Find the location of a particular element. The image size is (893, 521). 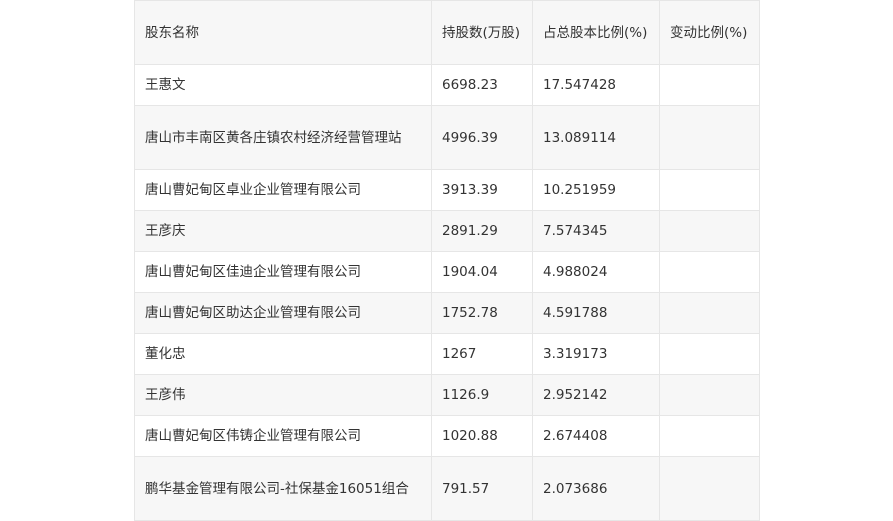

cell-ratio: 2.674408 is located at coordinates (596, 436).